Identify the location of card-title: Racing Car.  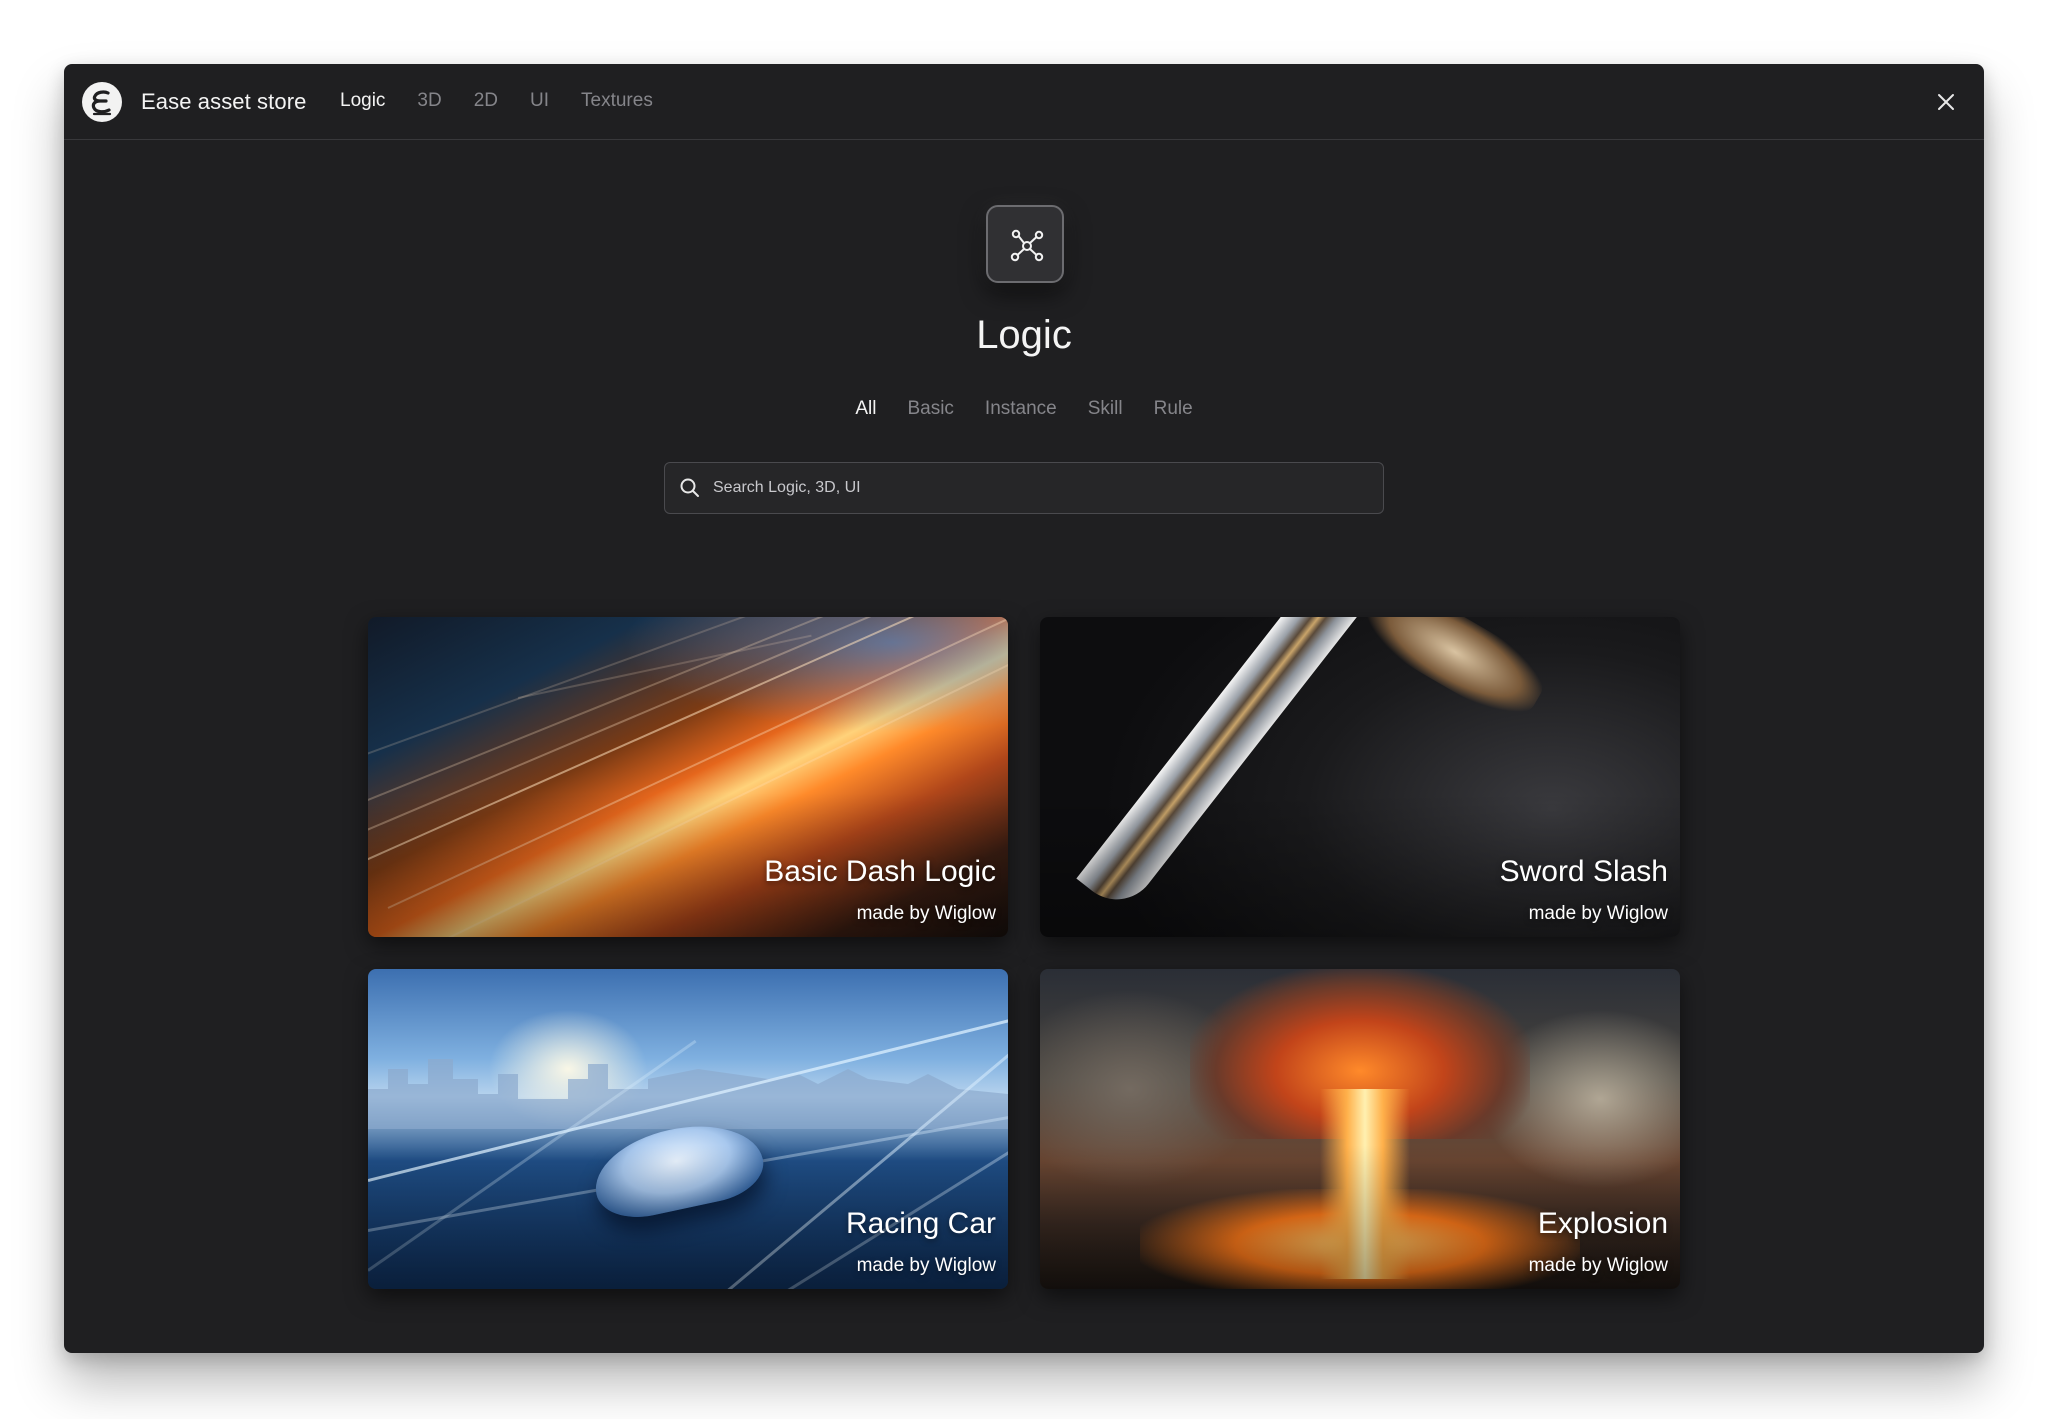
(920, 1223).